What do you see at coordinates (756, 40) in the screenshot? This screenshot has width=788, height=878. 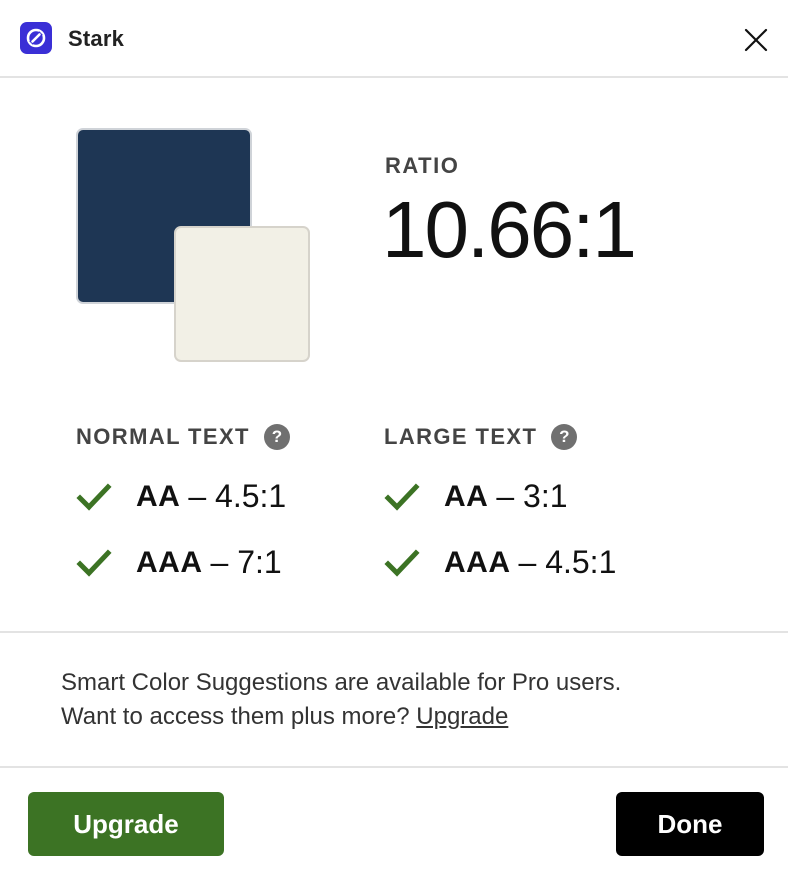 I see `close-icon` at bounding box center [756, 40].